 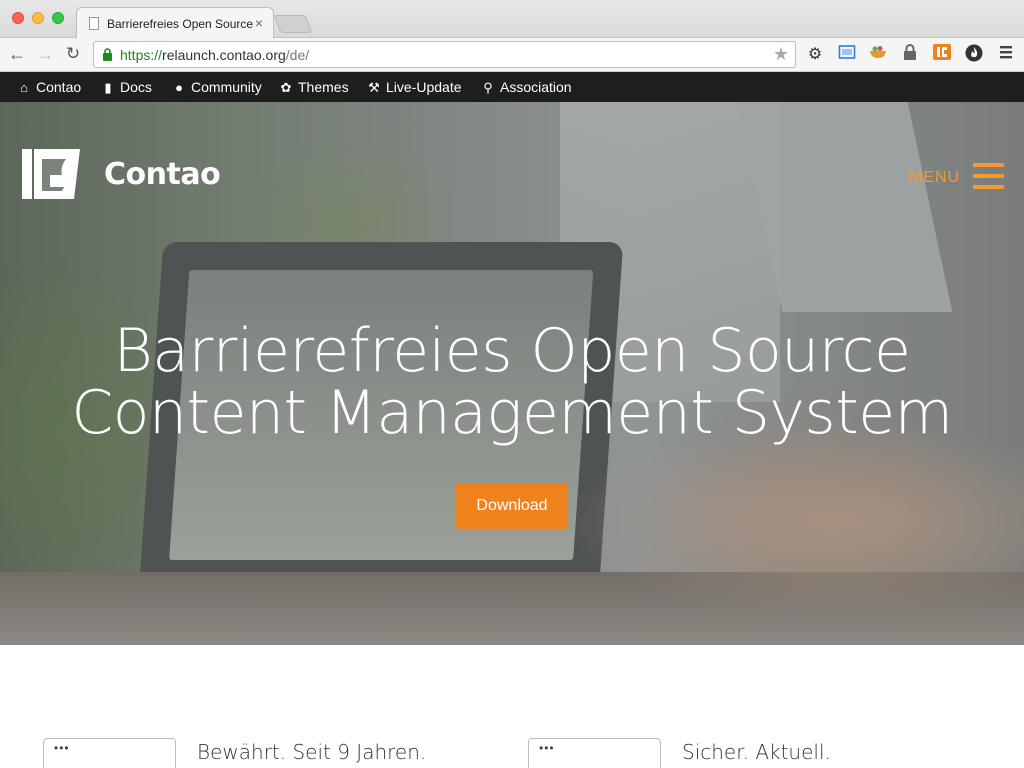 I want to click on site-logo: Contao, so click(x=125, y=175).